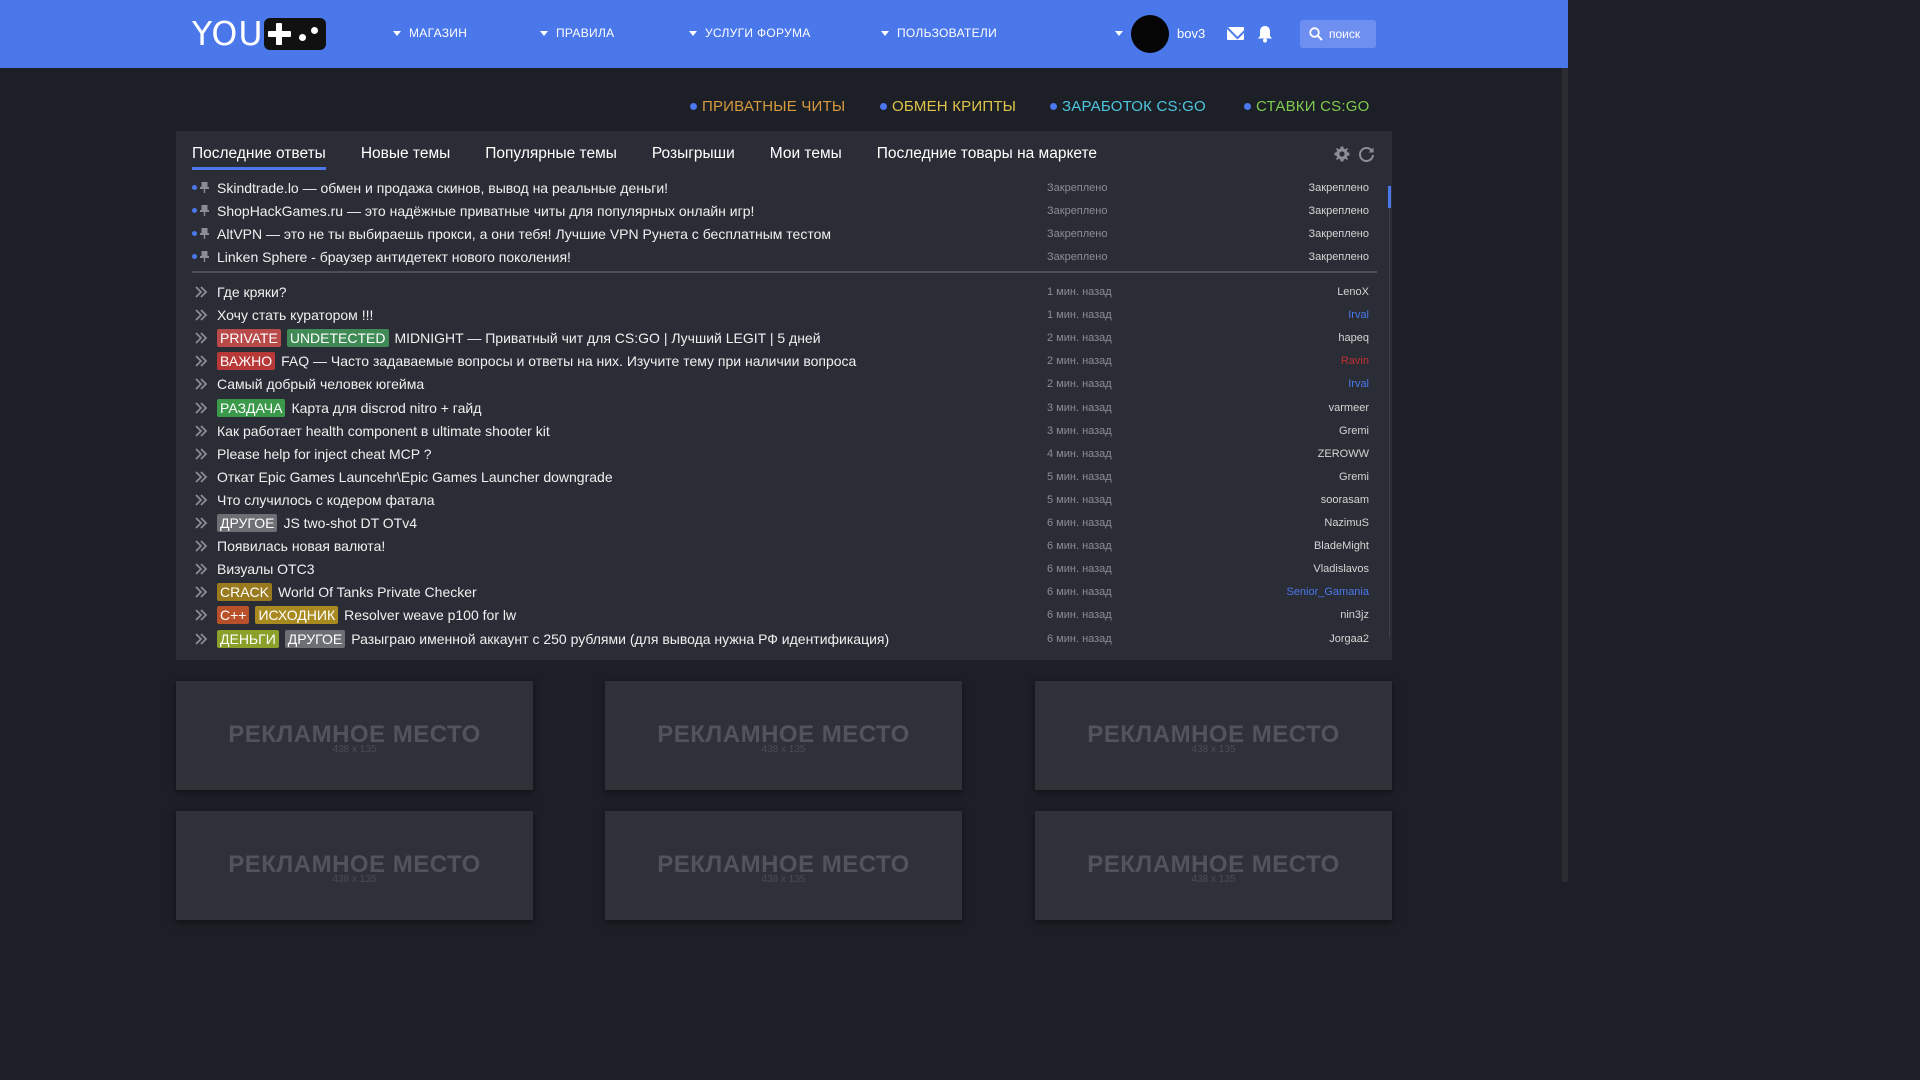 This screenshot has width=1920, height=1080. What do you see at coordinates (1349, 639) in the screenshot?
I see `thread-author: Jorgaa2` at bounding box center [1349, 639].